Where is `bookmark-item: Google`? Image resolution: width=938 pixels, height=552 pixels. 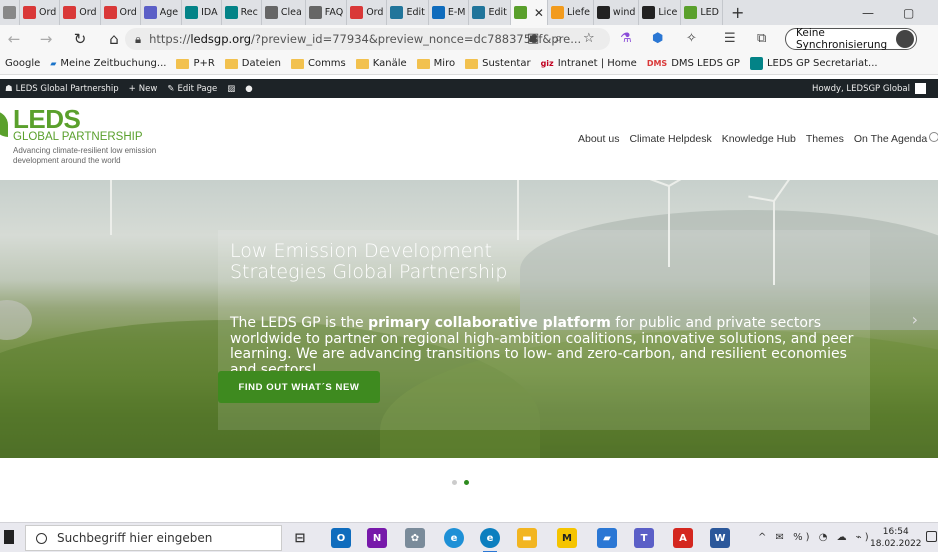 bookmark-item: Google is located at coordinates (22, 63).